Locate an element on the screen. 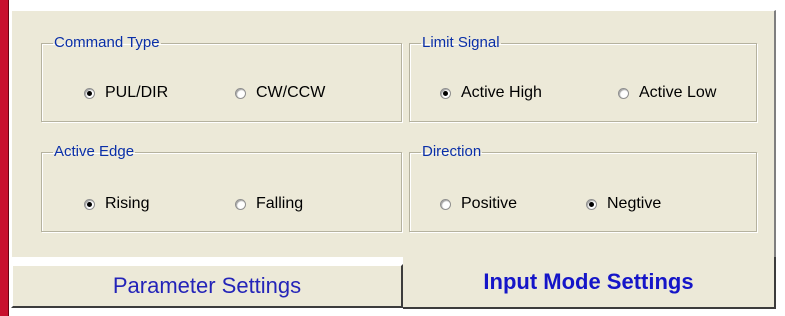  radio-cw-ccw: CW/CCW is located at coordinates (280, 93).